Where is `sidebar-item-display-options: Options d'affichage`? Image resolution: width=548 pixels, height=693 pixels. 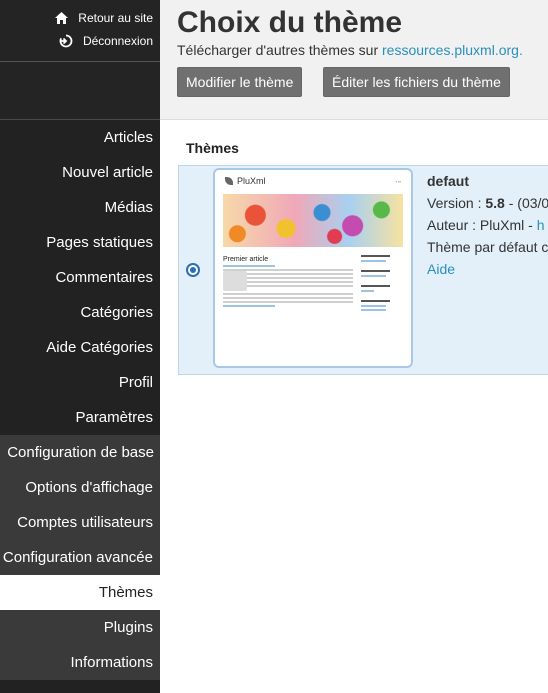
sidebar-item-display-options: Options d'affichage is located at coordinates (80, 487).